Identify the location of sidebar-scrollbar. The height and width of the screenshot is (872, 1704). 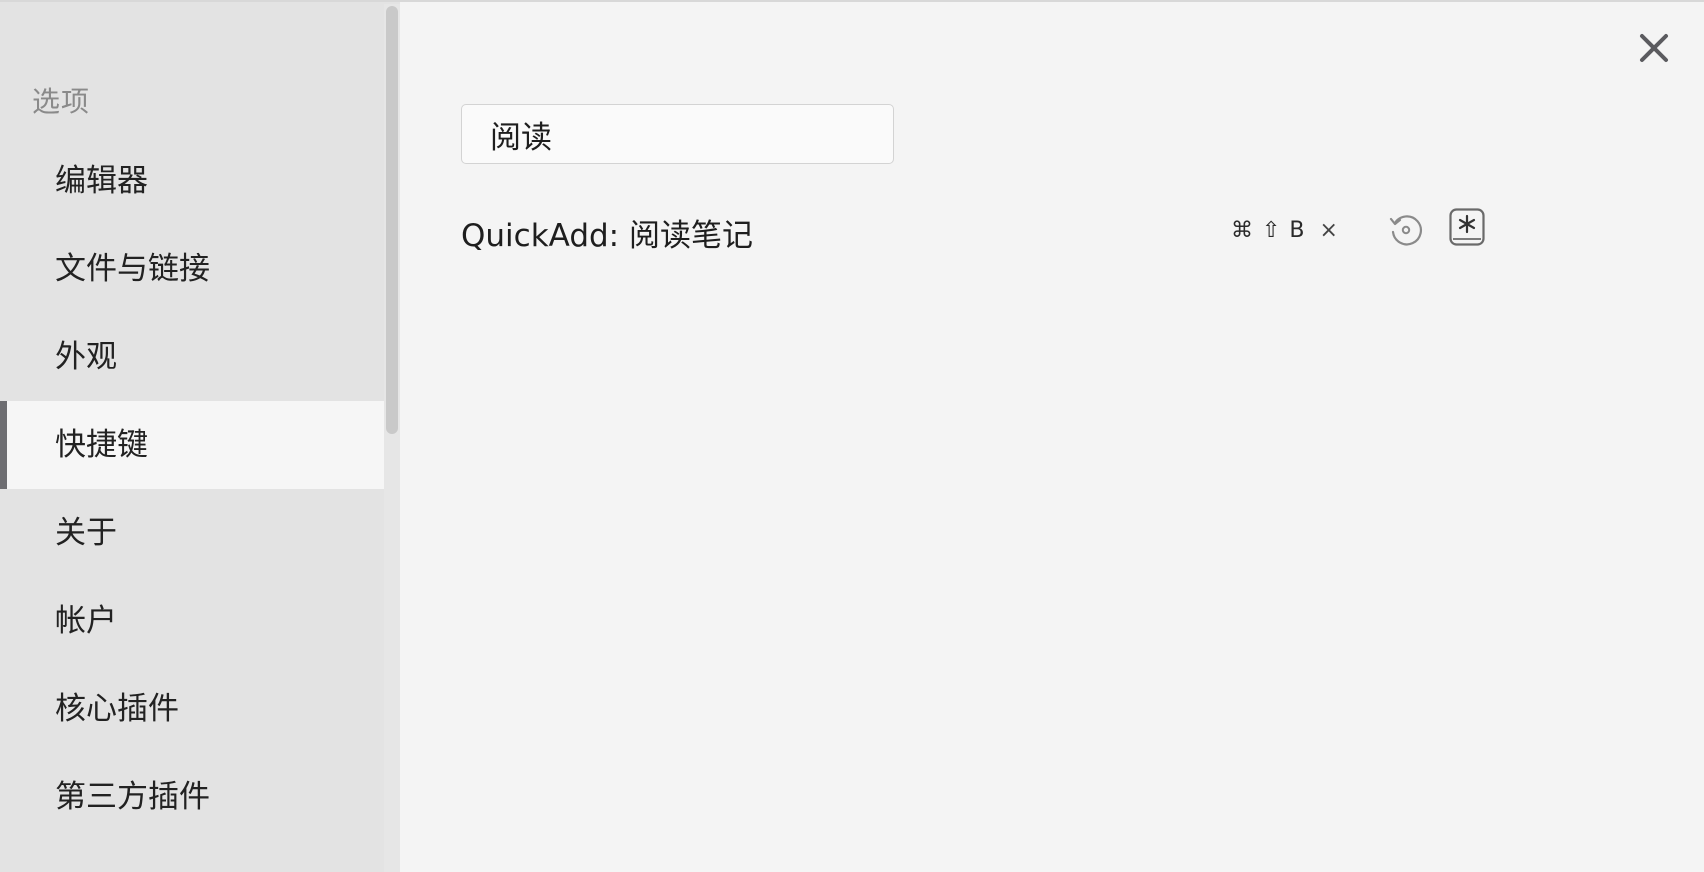
(392, 438).